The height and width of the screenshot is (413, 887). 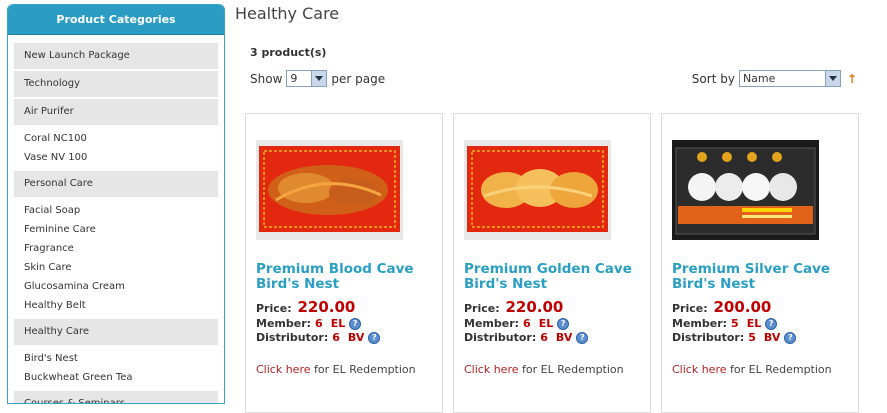 I want to click on subcategory-item: Vase NV 100, so click(x=116, y=157).